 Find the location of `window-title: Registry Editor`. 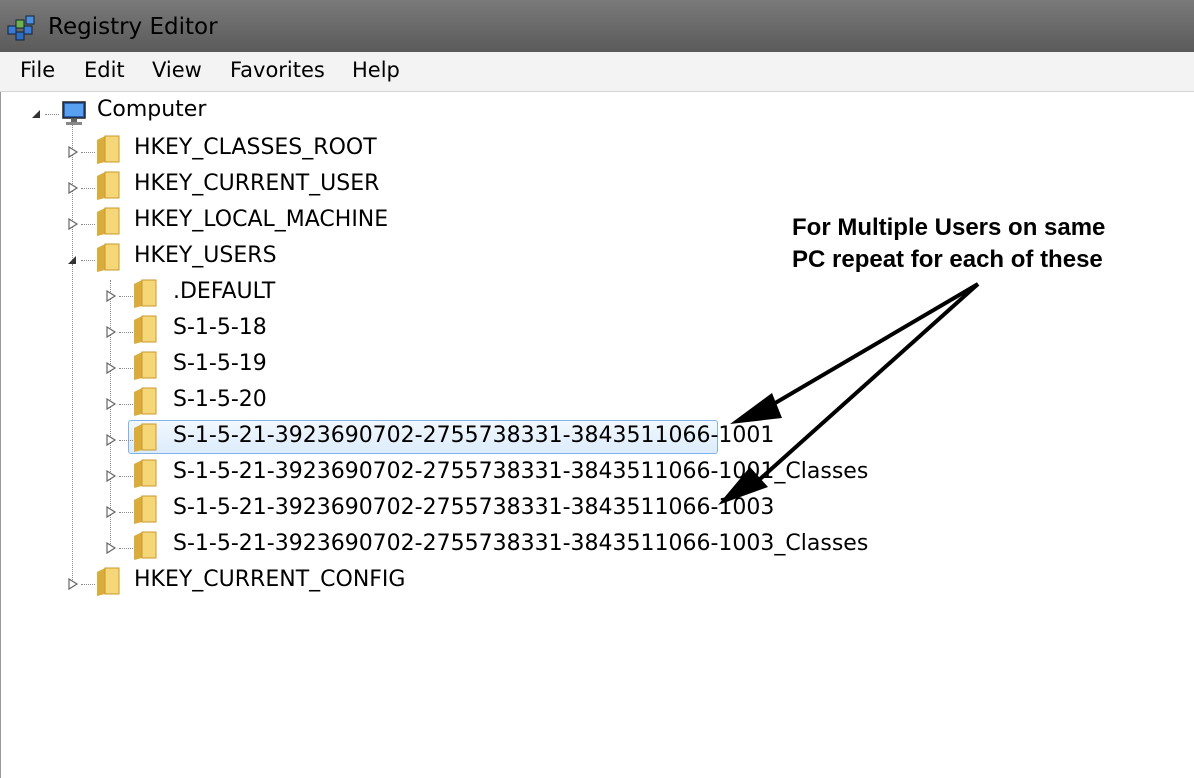

window-title: Registry Editor is located at coordinates (133, 27).